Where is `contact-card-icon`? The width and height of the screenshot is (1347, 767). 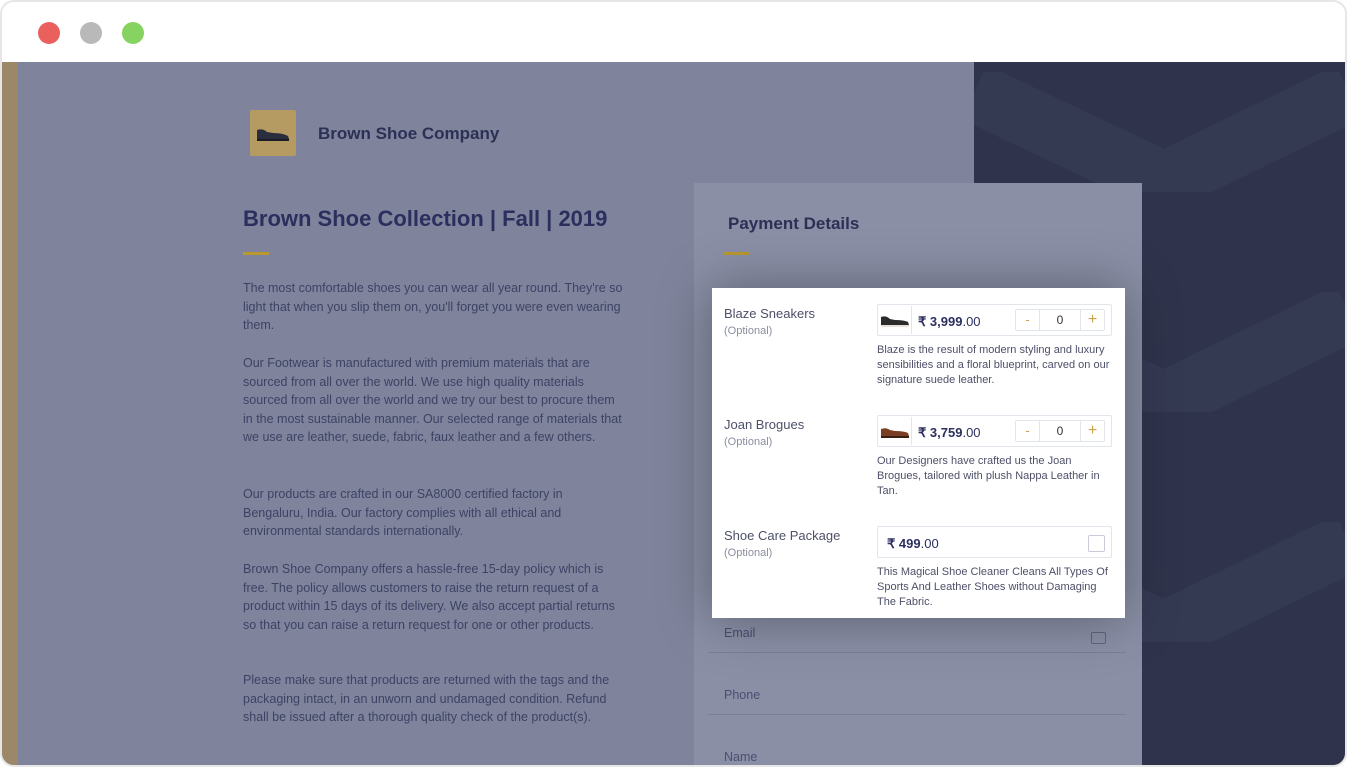 contact-card-icon is located at coordinates (1098, 638).